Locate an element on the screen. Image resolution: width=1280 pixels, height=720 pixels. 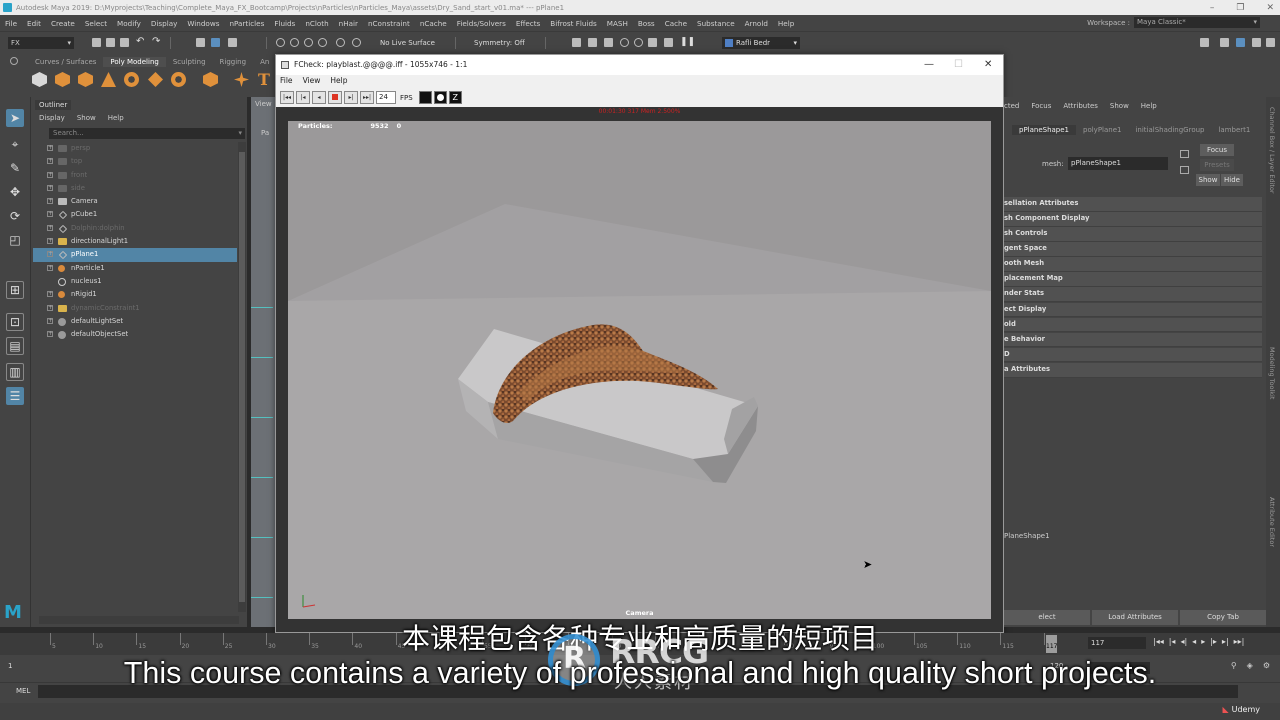
ae-section-header: sh Component Display is located at coordinates (1133, 219).